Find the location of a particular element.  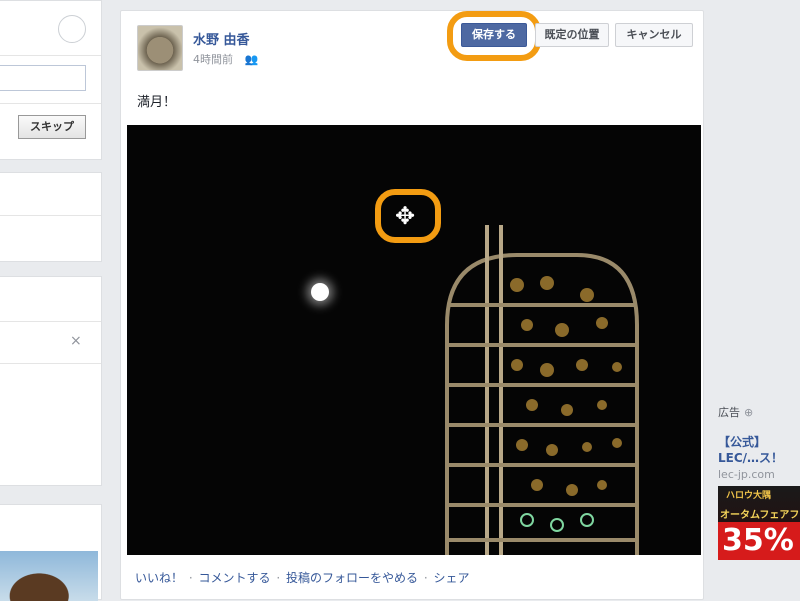

ad-title: 【公式】LEC/…ス！ is located at coordinates (759, 450).